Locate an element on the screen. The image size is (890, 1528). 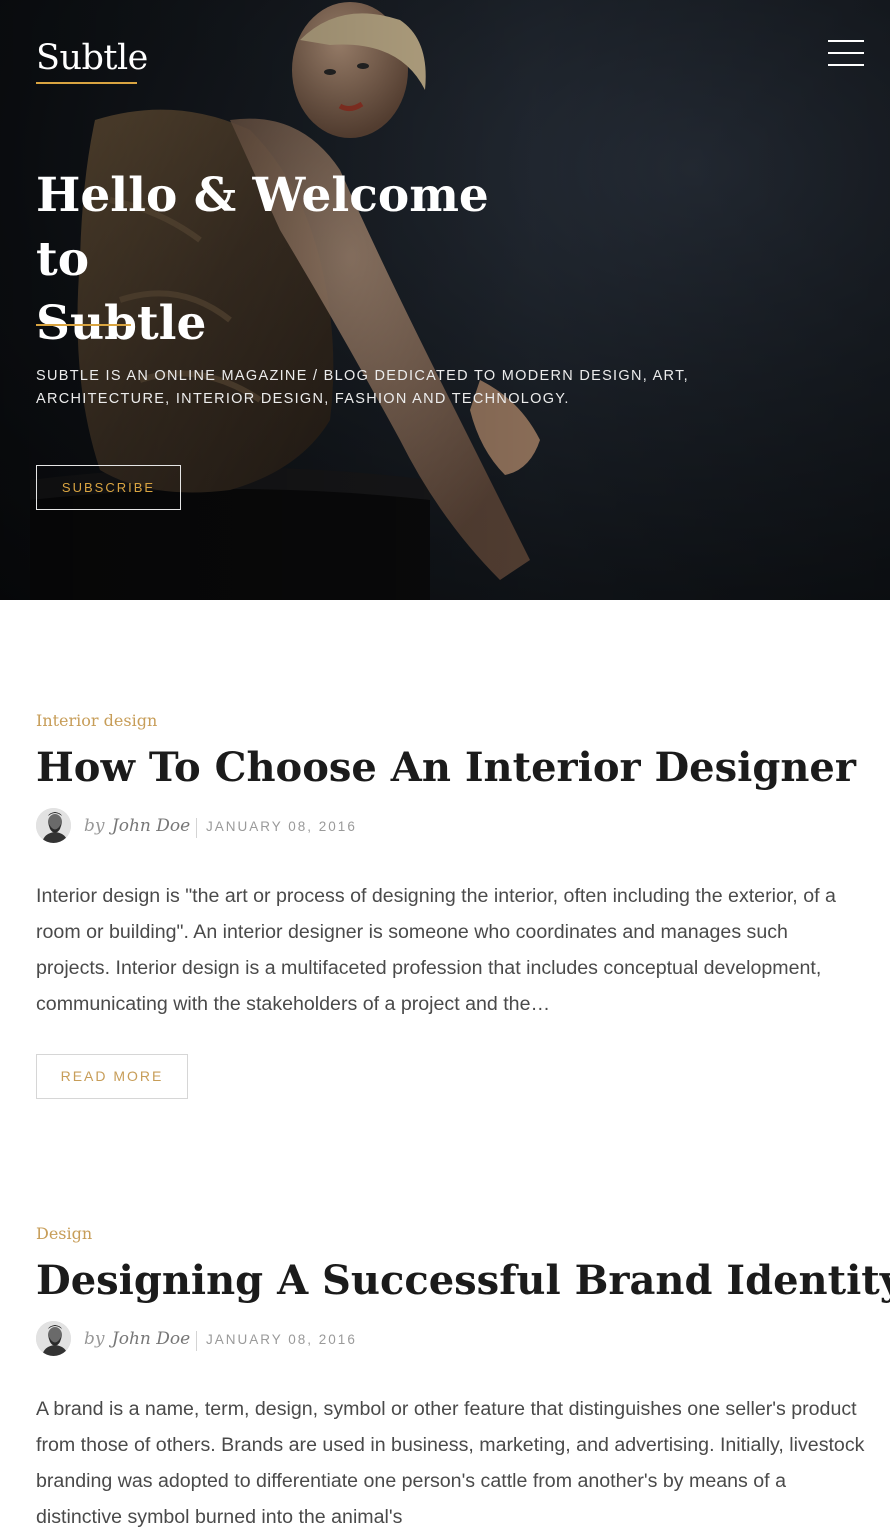
hamburger-menu-icon is located at coordinates (846, 54).